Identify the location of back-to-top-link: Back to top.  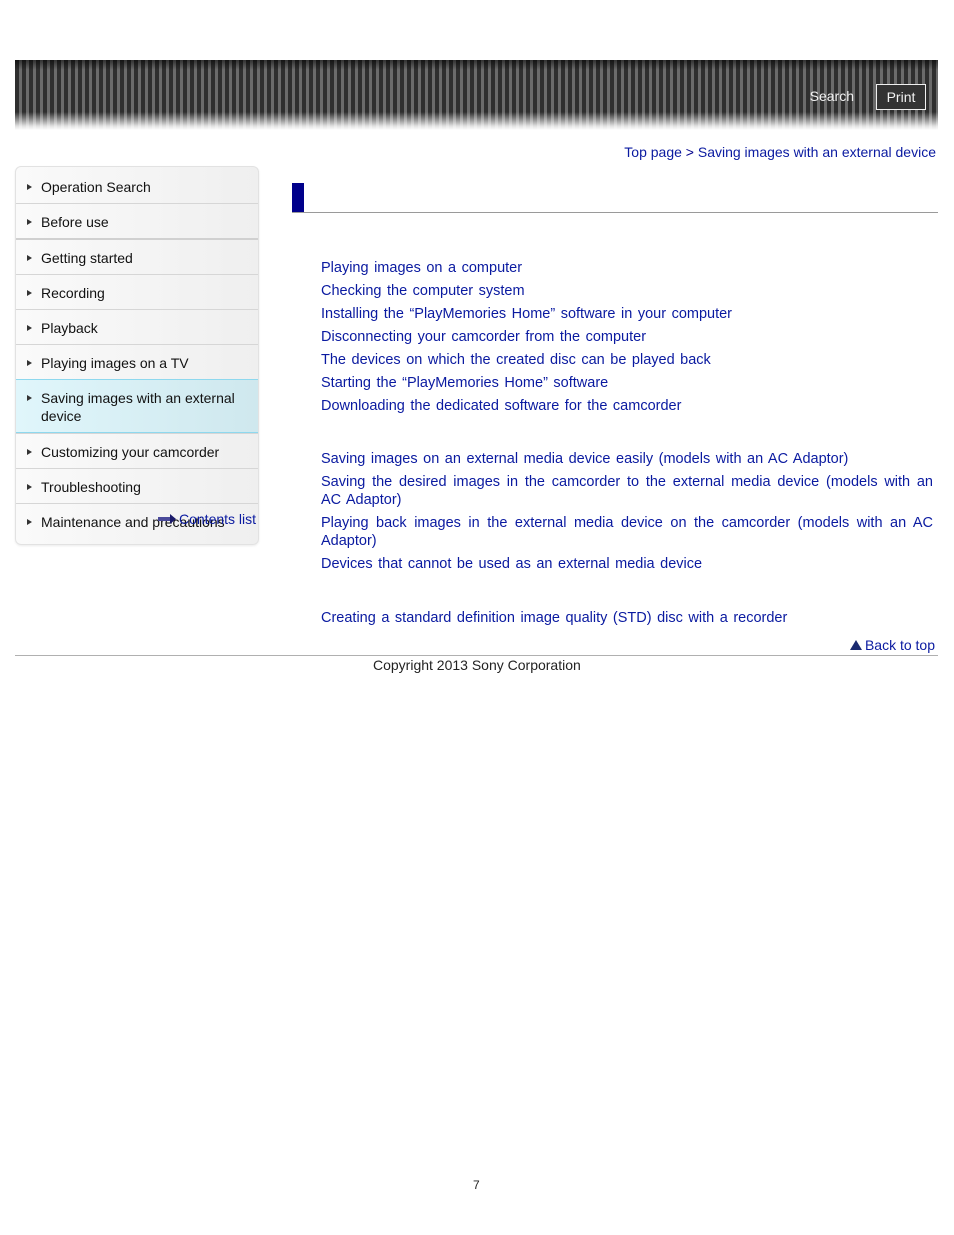
(892, 645).